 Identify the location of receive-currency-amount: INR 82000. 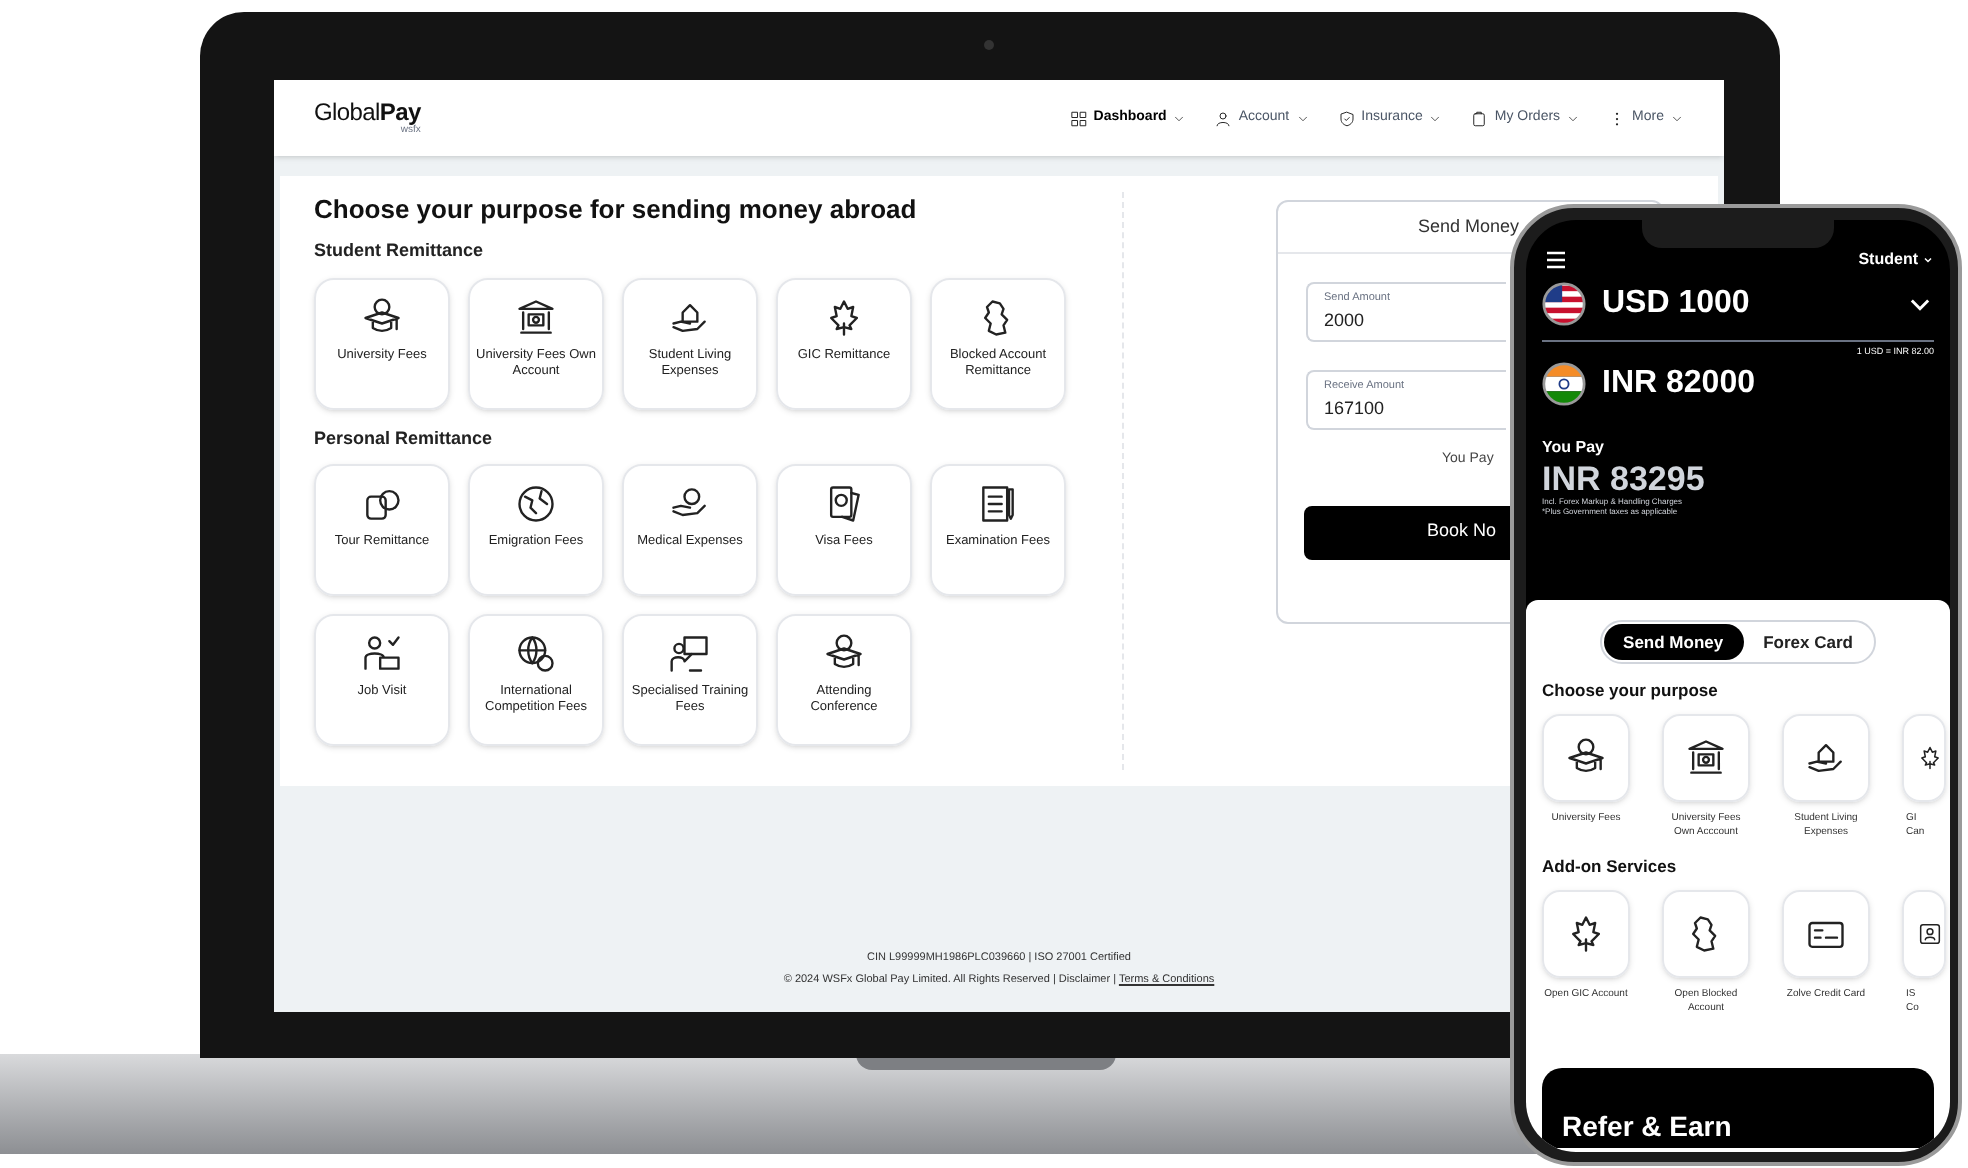
(1678, 383).